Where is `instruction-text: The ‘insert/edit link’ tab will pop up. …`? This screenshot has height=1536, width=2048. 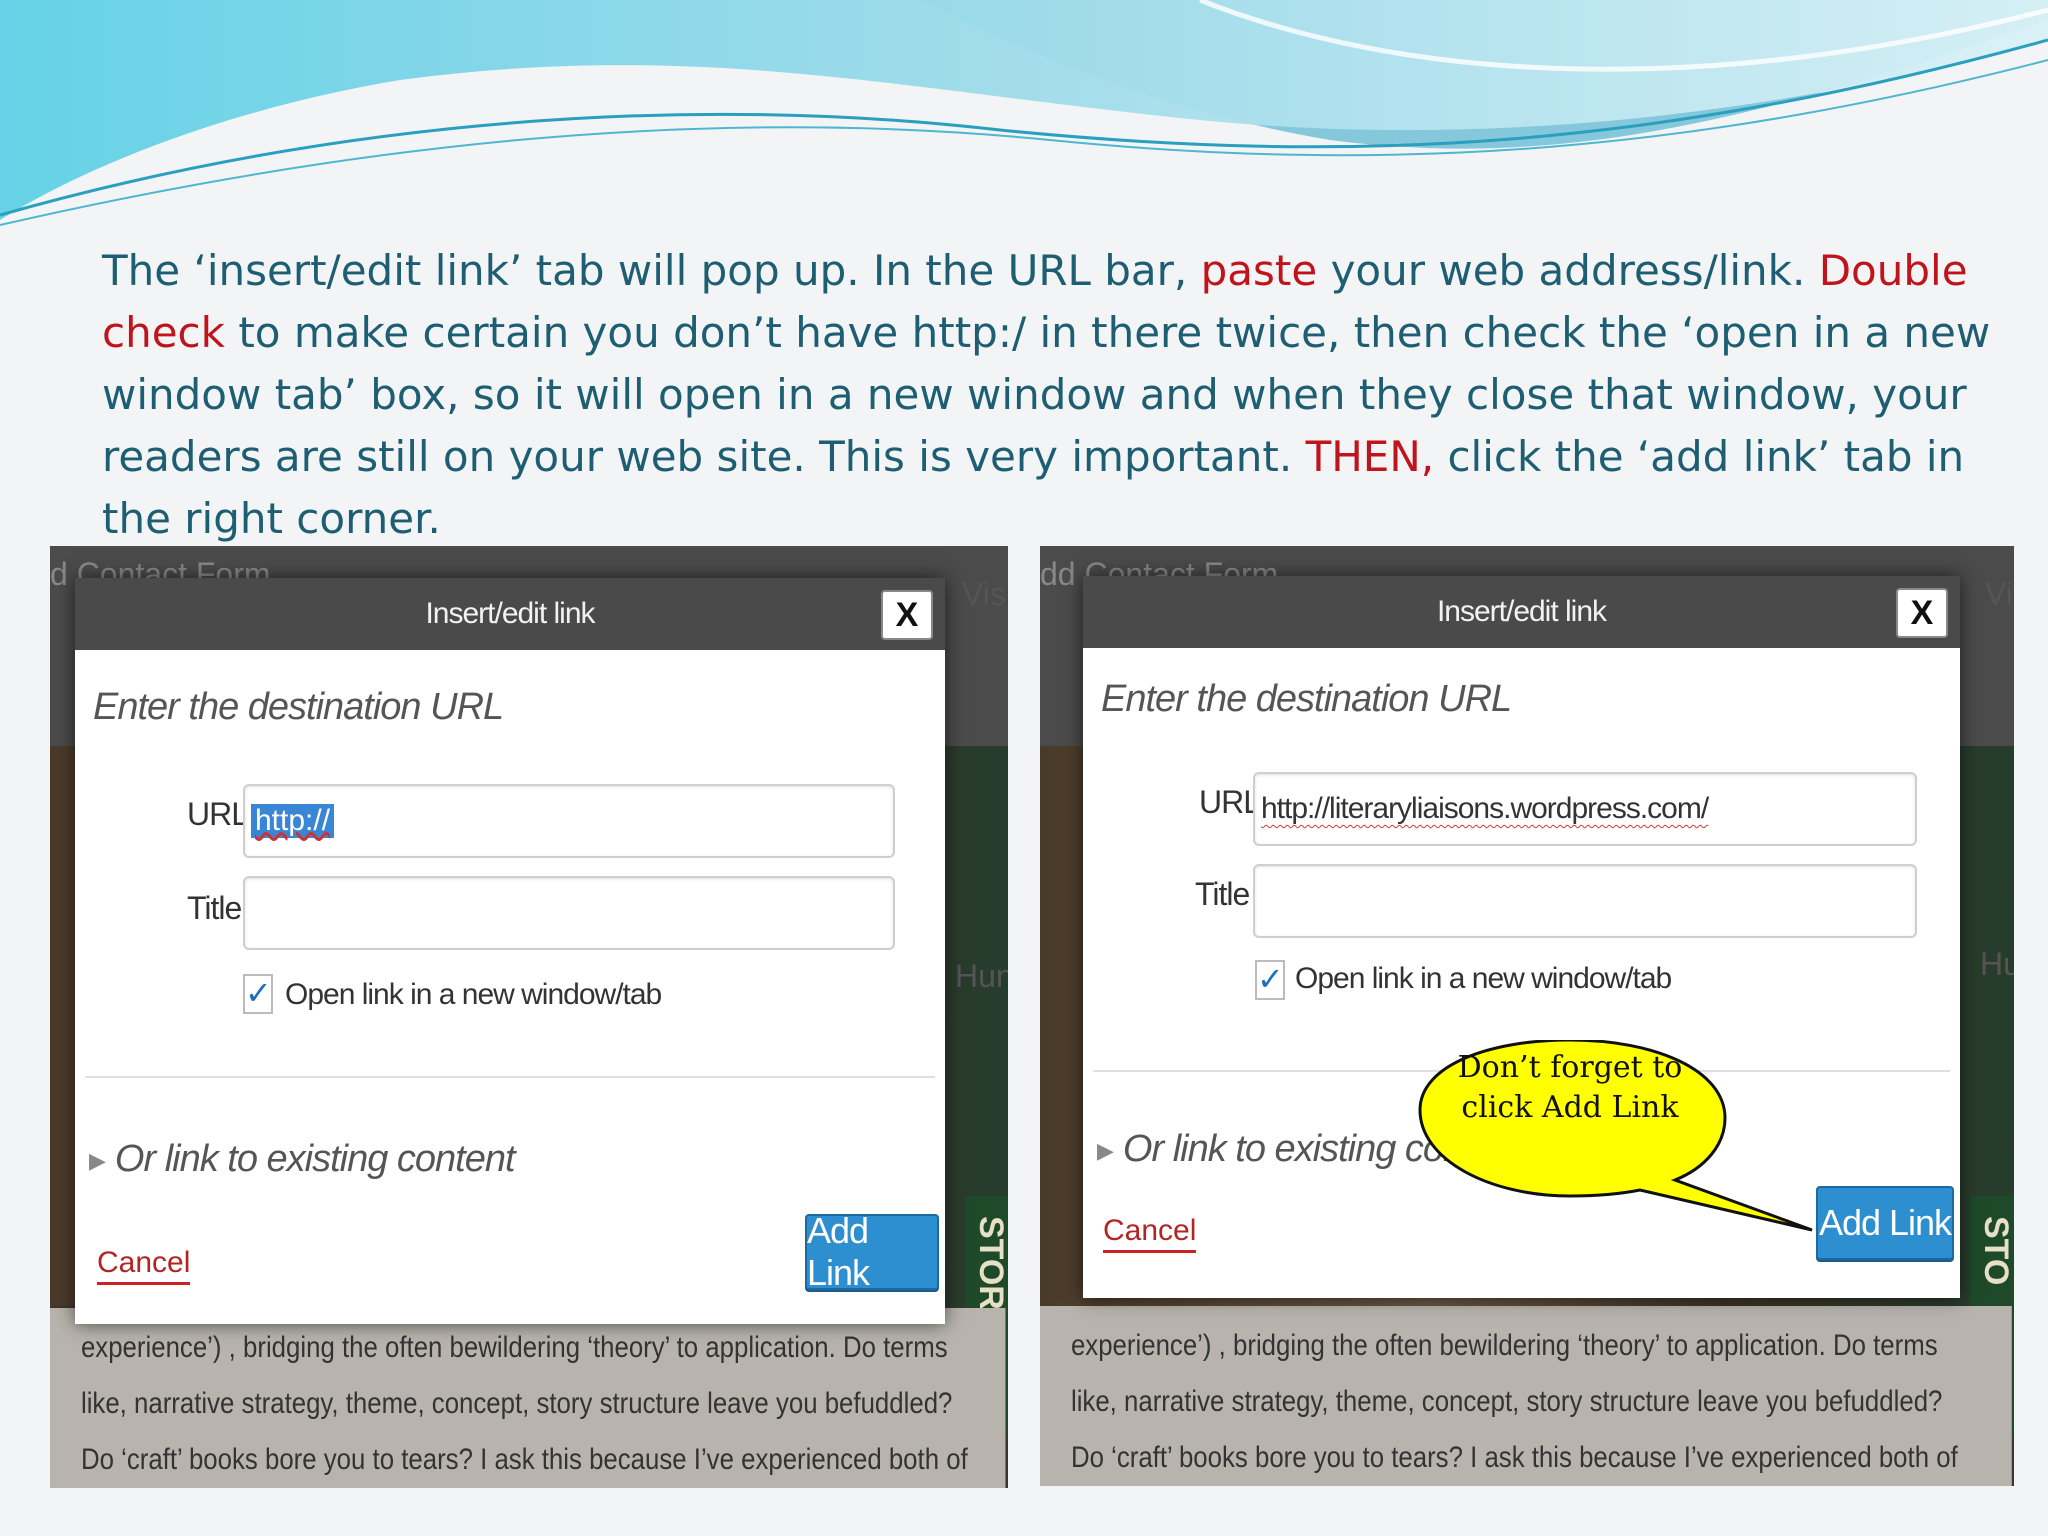
instruction-text: The ‘insert/edit link’ tab will pop up. … is located at coordinates (651, 270).